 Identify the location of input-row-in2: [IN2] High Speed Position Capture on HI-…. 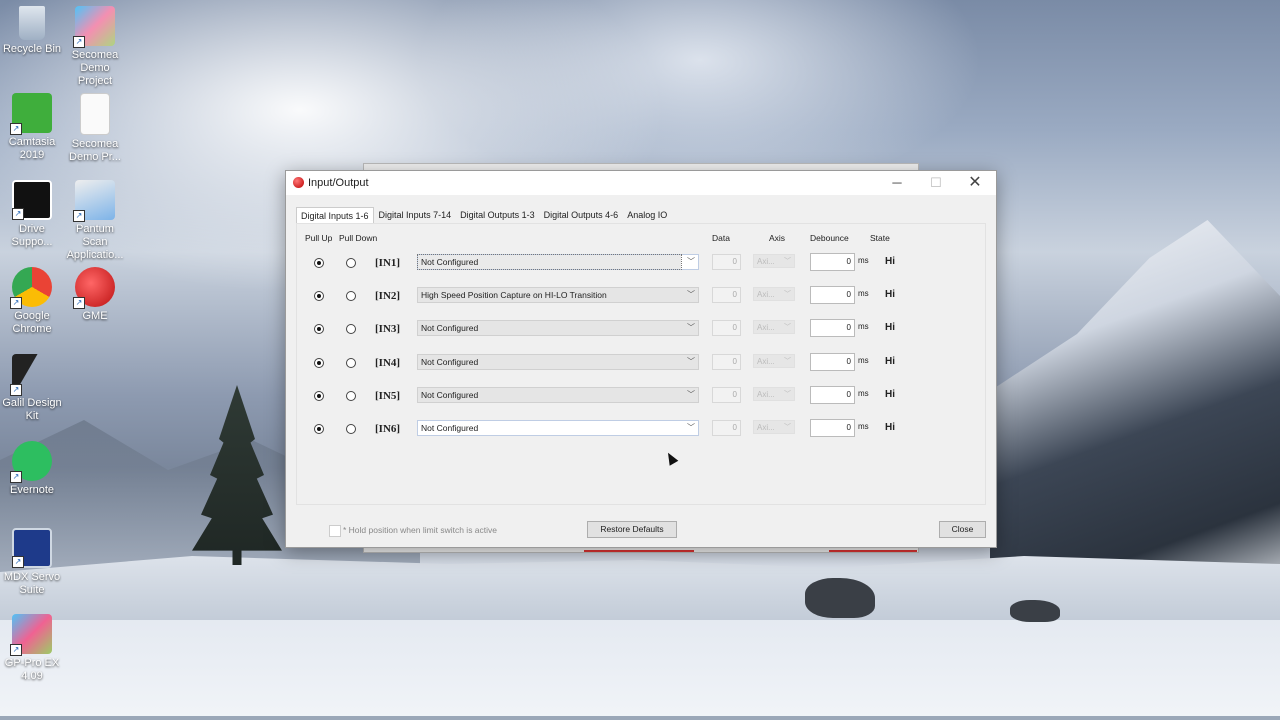
(636, 296).